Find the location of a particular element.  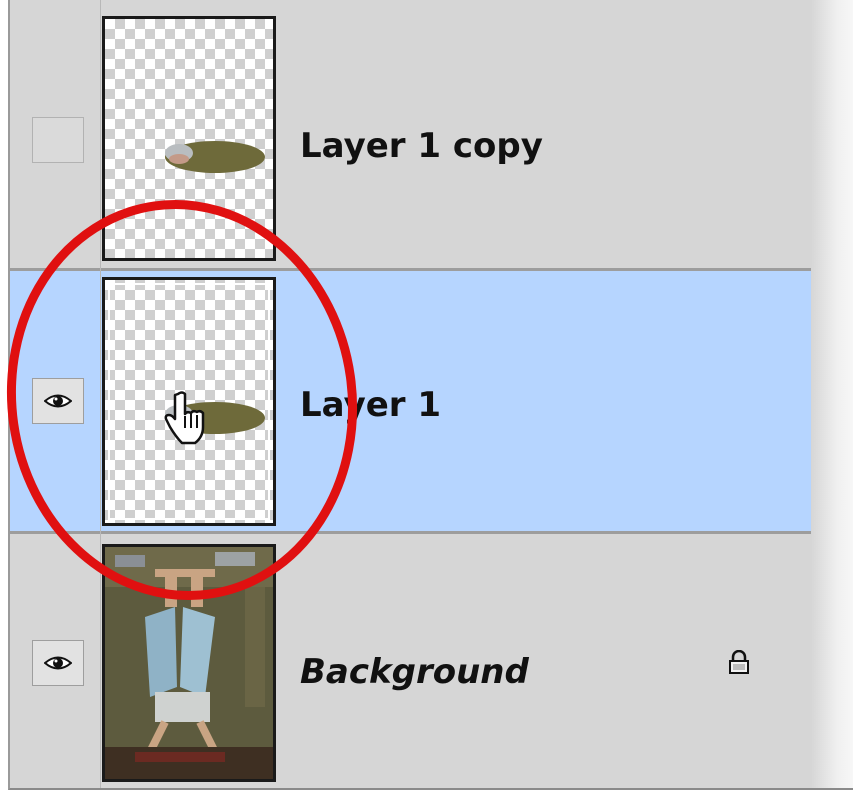

visibility-toggle-background is located at coordinates (58, 663).